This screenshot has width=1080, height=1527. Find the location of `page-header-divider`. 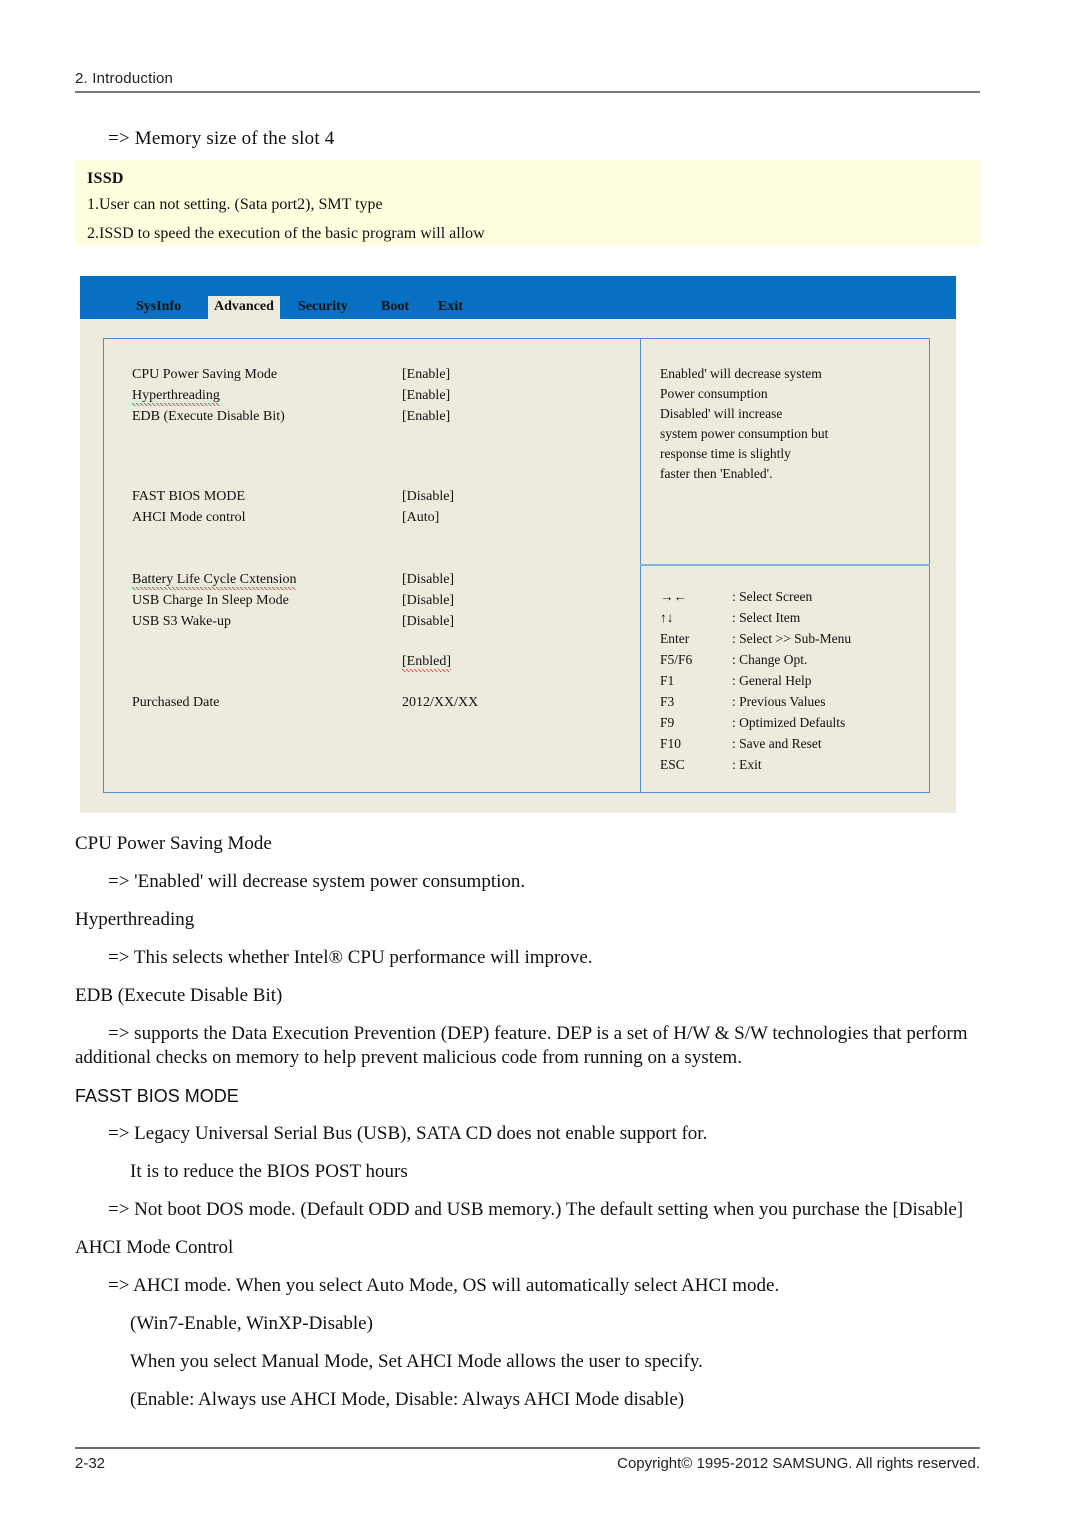

page-header-divider is located at coordinates (527, 92).